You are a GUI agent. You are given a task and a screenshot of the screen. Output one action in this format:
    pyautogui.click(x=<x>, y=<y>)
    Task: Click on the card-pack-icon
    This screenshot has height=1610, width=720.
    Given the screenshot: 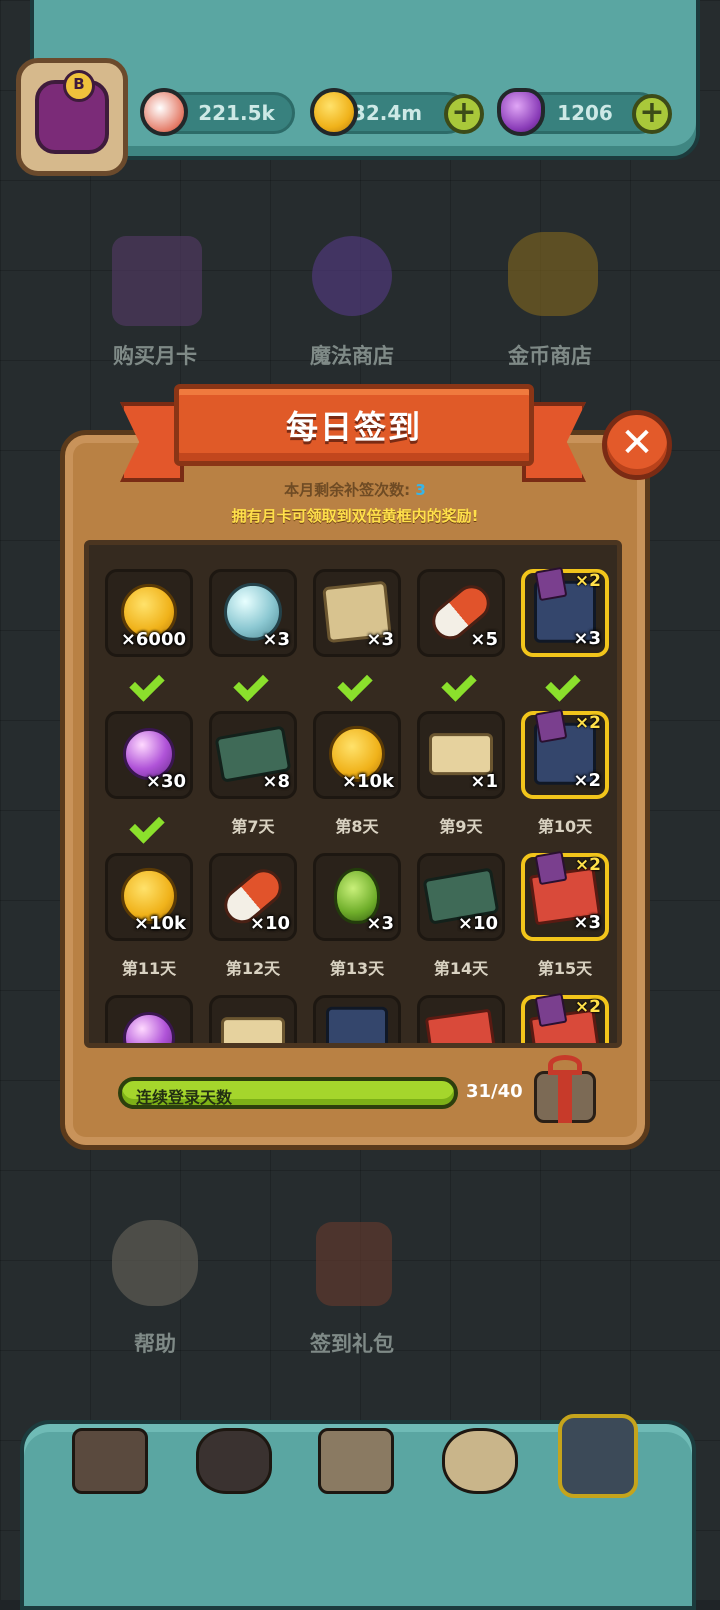 What is the action you would take?
    pyautogui.click(x=357, y=1024)
    